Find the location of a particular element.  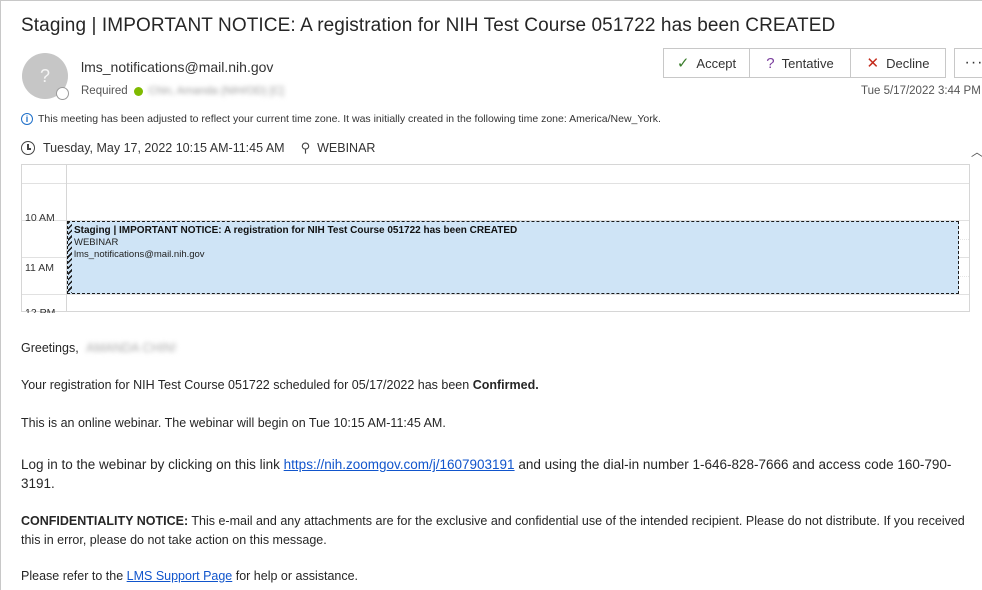

greeting-text: Greetings, is located at coordinates (50, 348).